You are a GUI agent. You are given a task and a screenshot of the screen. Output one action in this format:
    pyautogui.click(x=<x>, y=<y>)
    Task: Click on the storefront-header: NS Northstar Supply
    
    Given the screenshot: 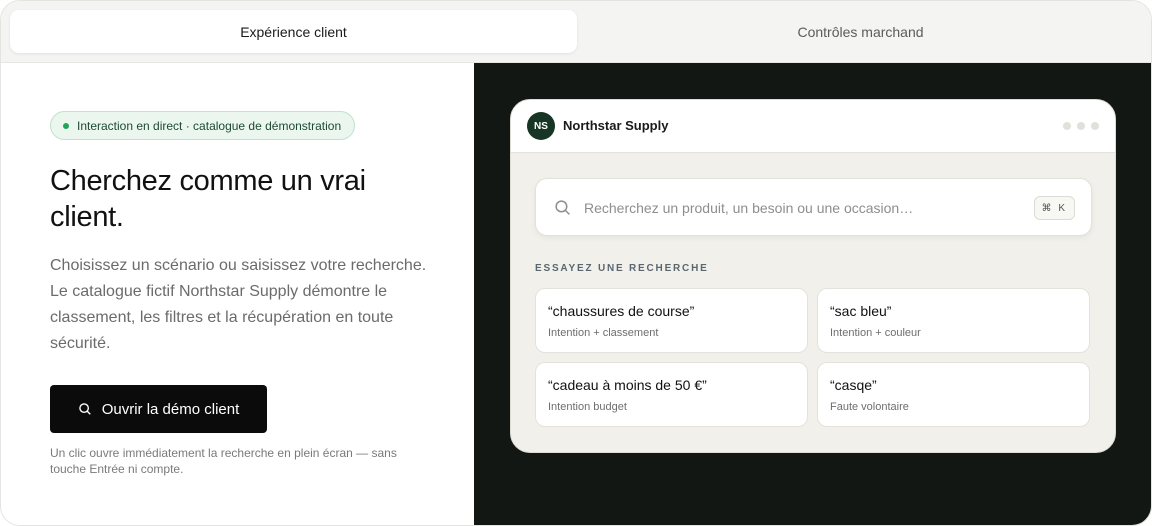 What is the action you would take?
    pyautogui.click(x=813, y=126)
    